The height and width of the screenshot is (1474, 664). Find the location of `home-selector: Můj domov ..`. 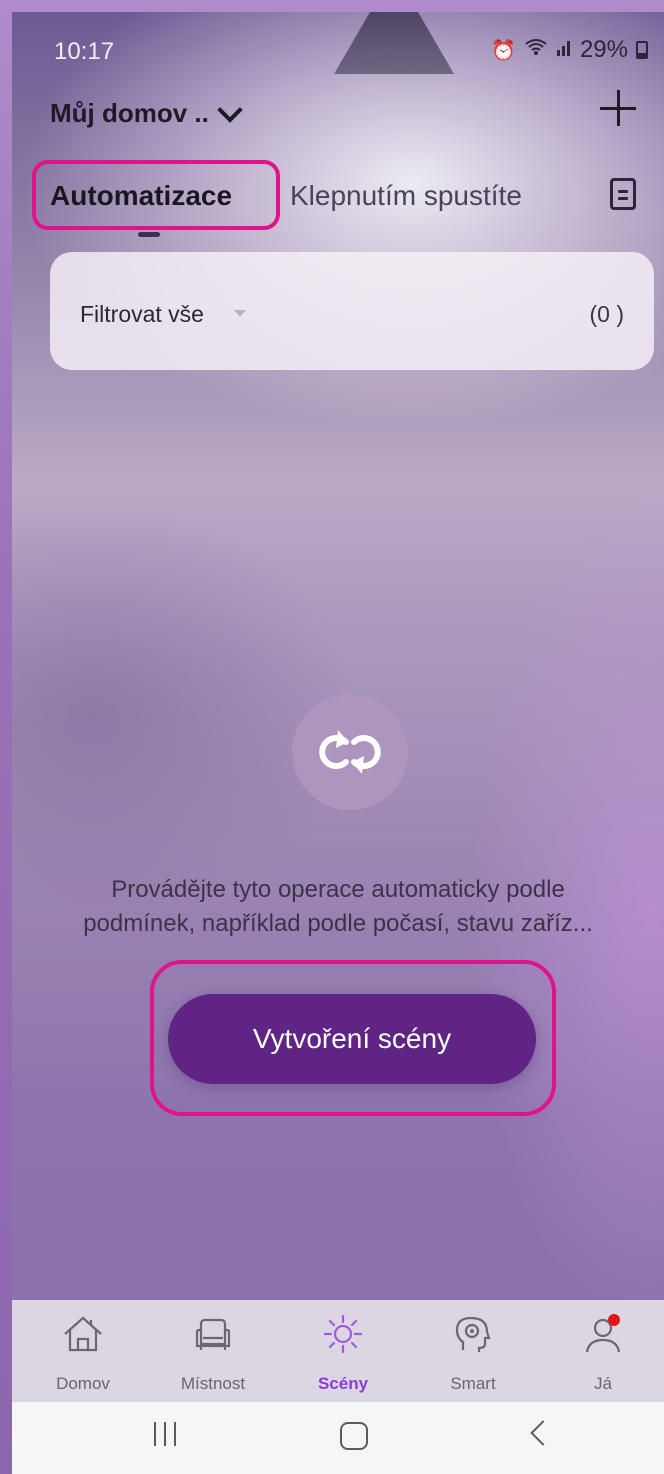

home-selector: Můj domov .. is located at coordinates (146, 112).